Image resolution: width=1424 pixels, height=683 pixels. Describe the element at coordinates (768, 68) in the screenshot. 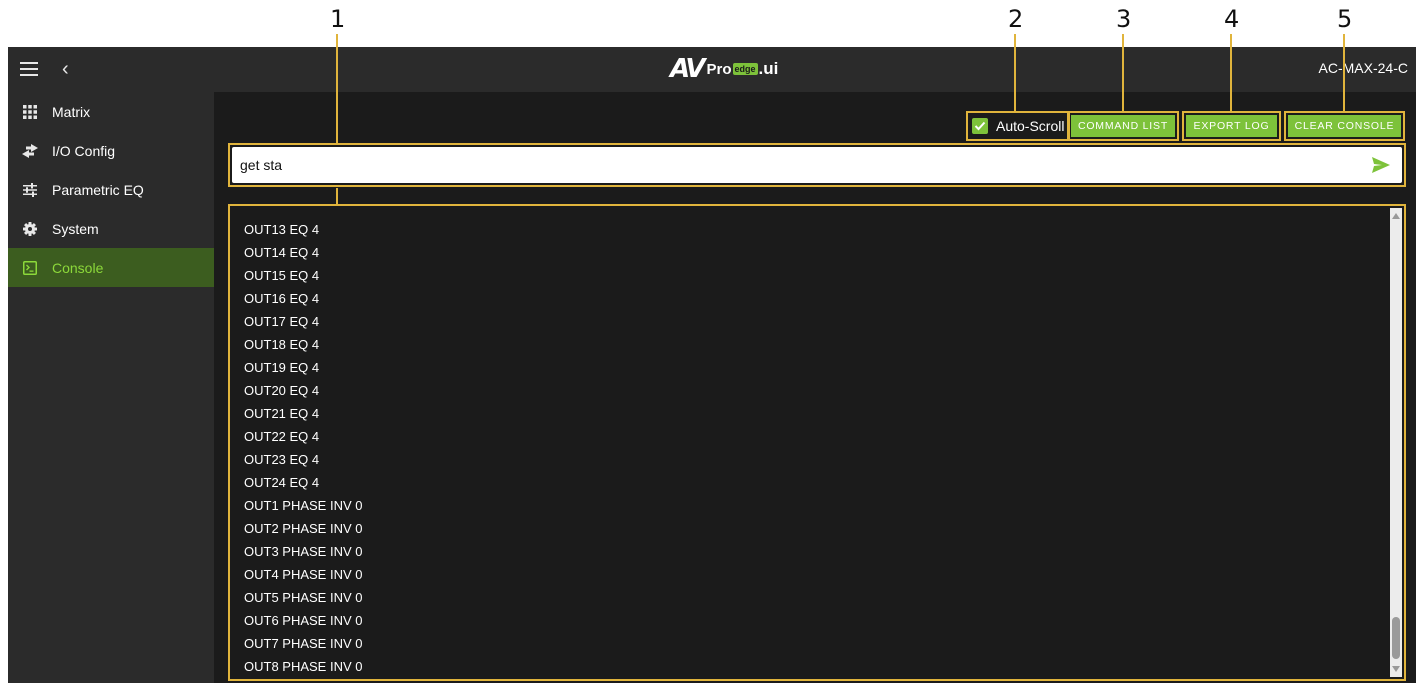

I see `logo-ui: .ui` at that location.